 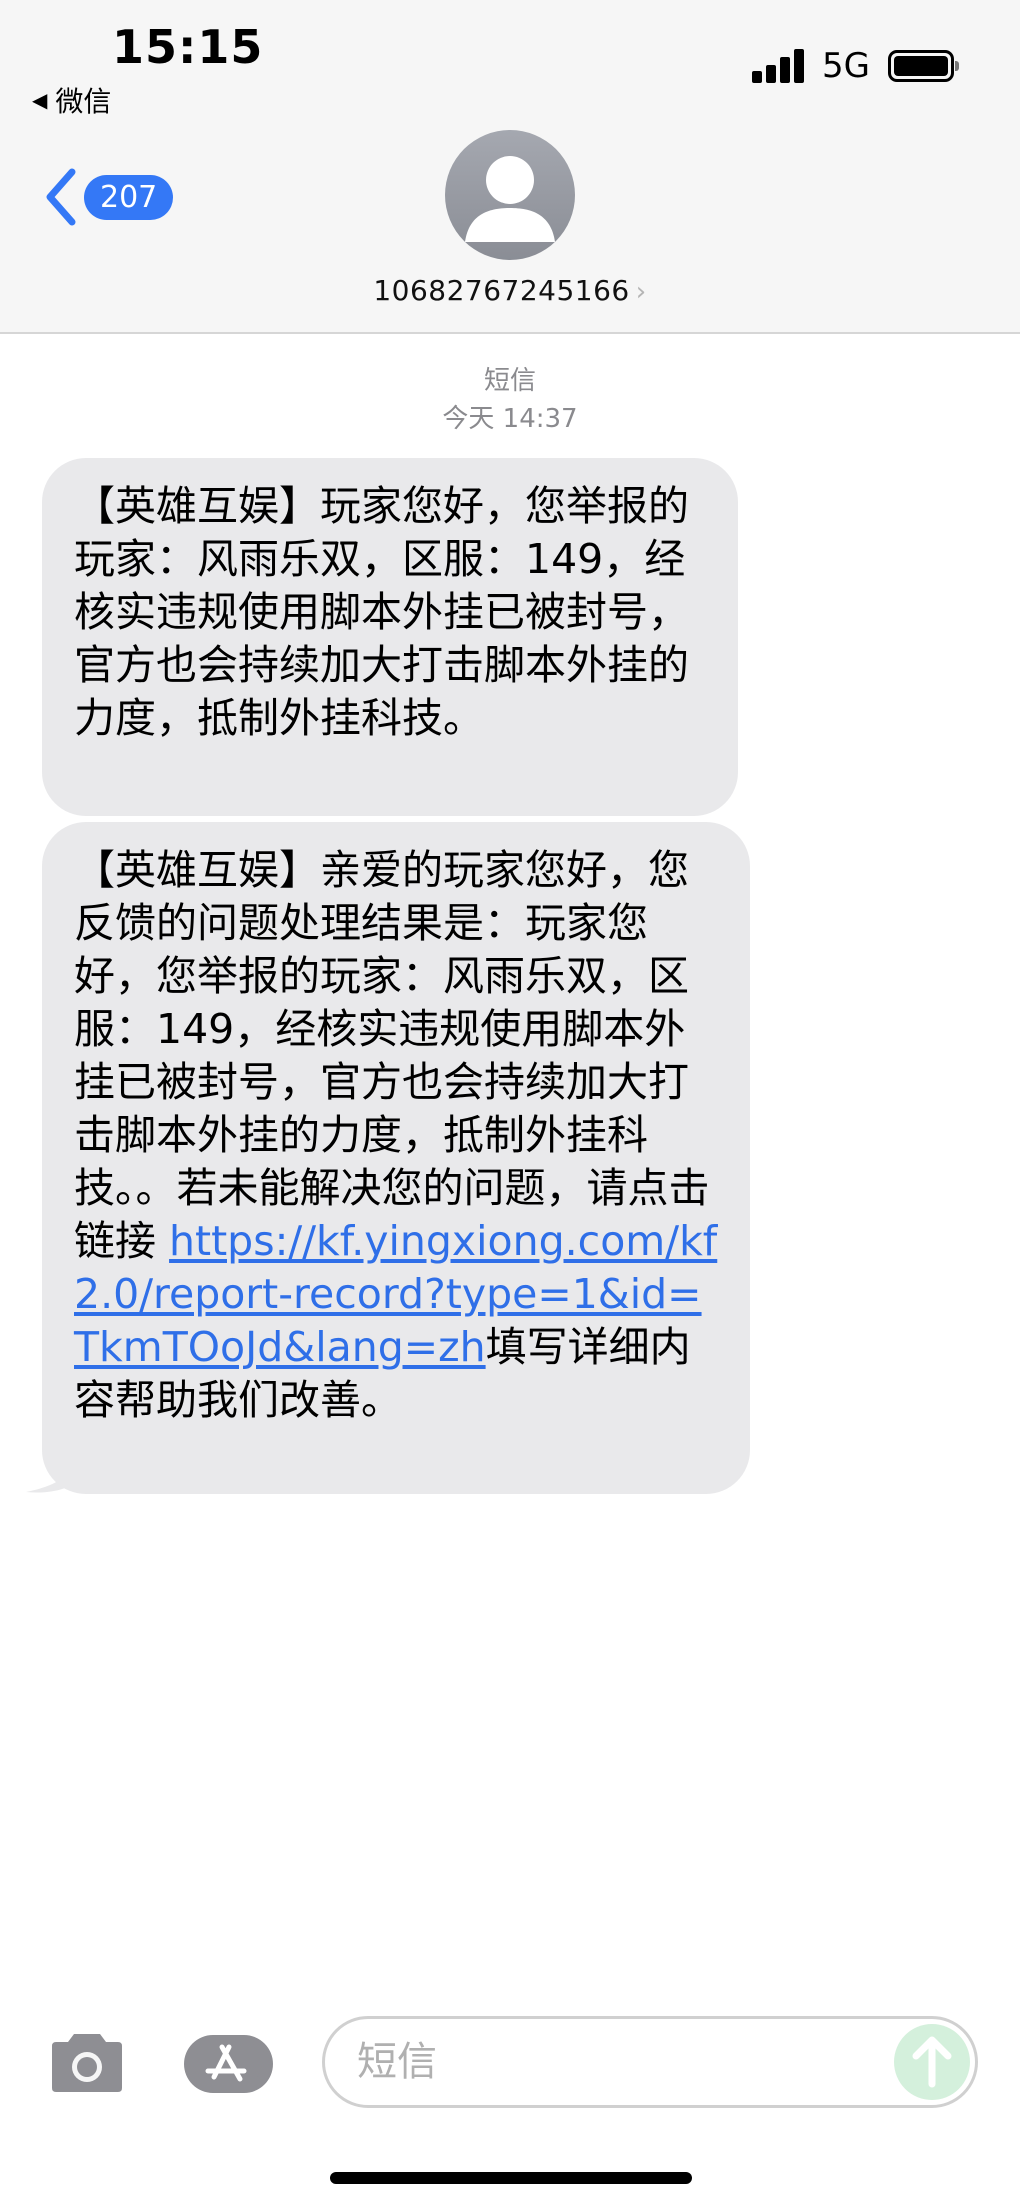 I want to click on back-button: 207, so click(x=108, y=197).